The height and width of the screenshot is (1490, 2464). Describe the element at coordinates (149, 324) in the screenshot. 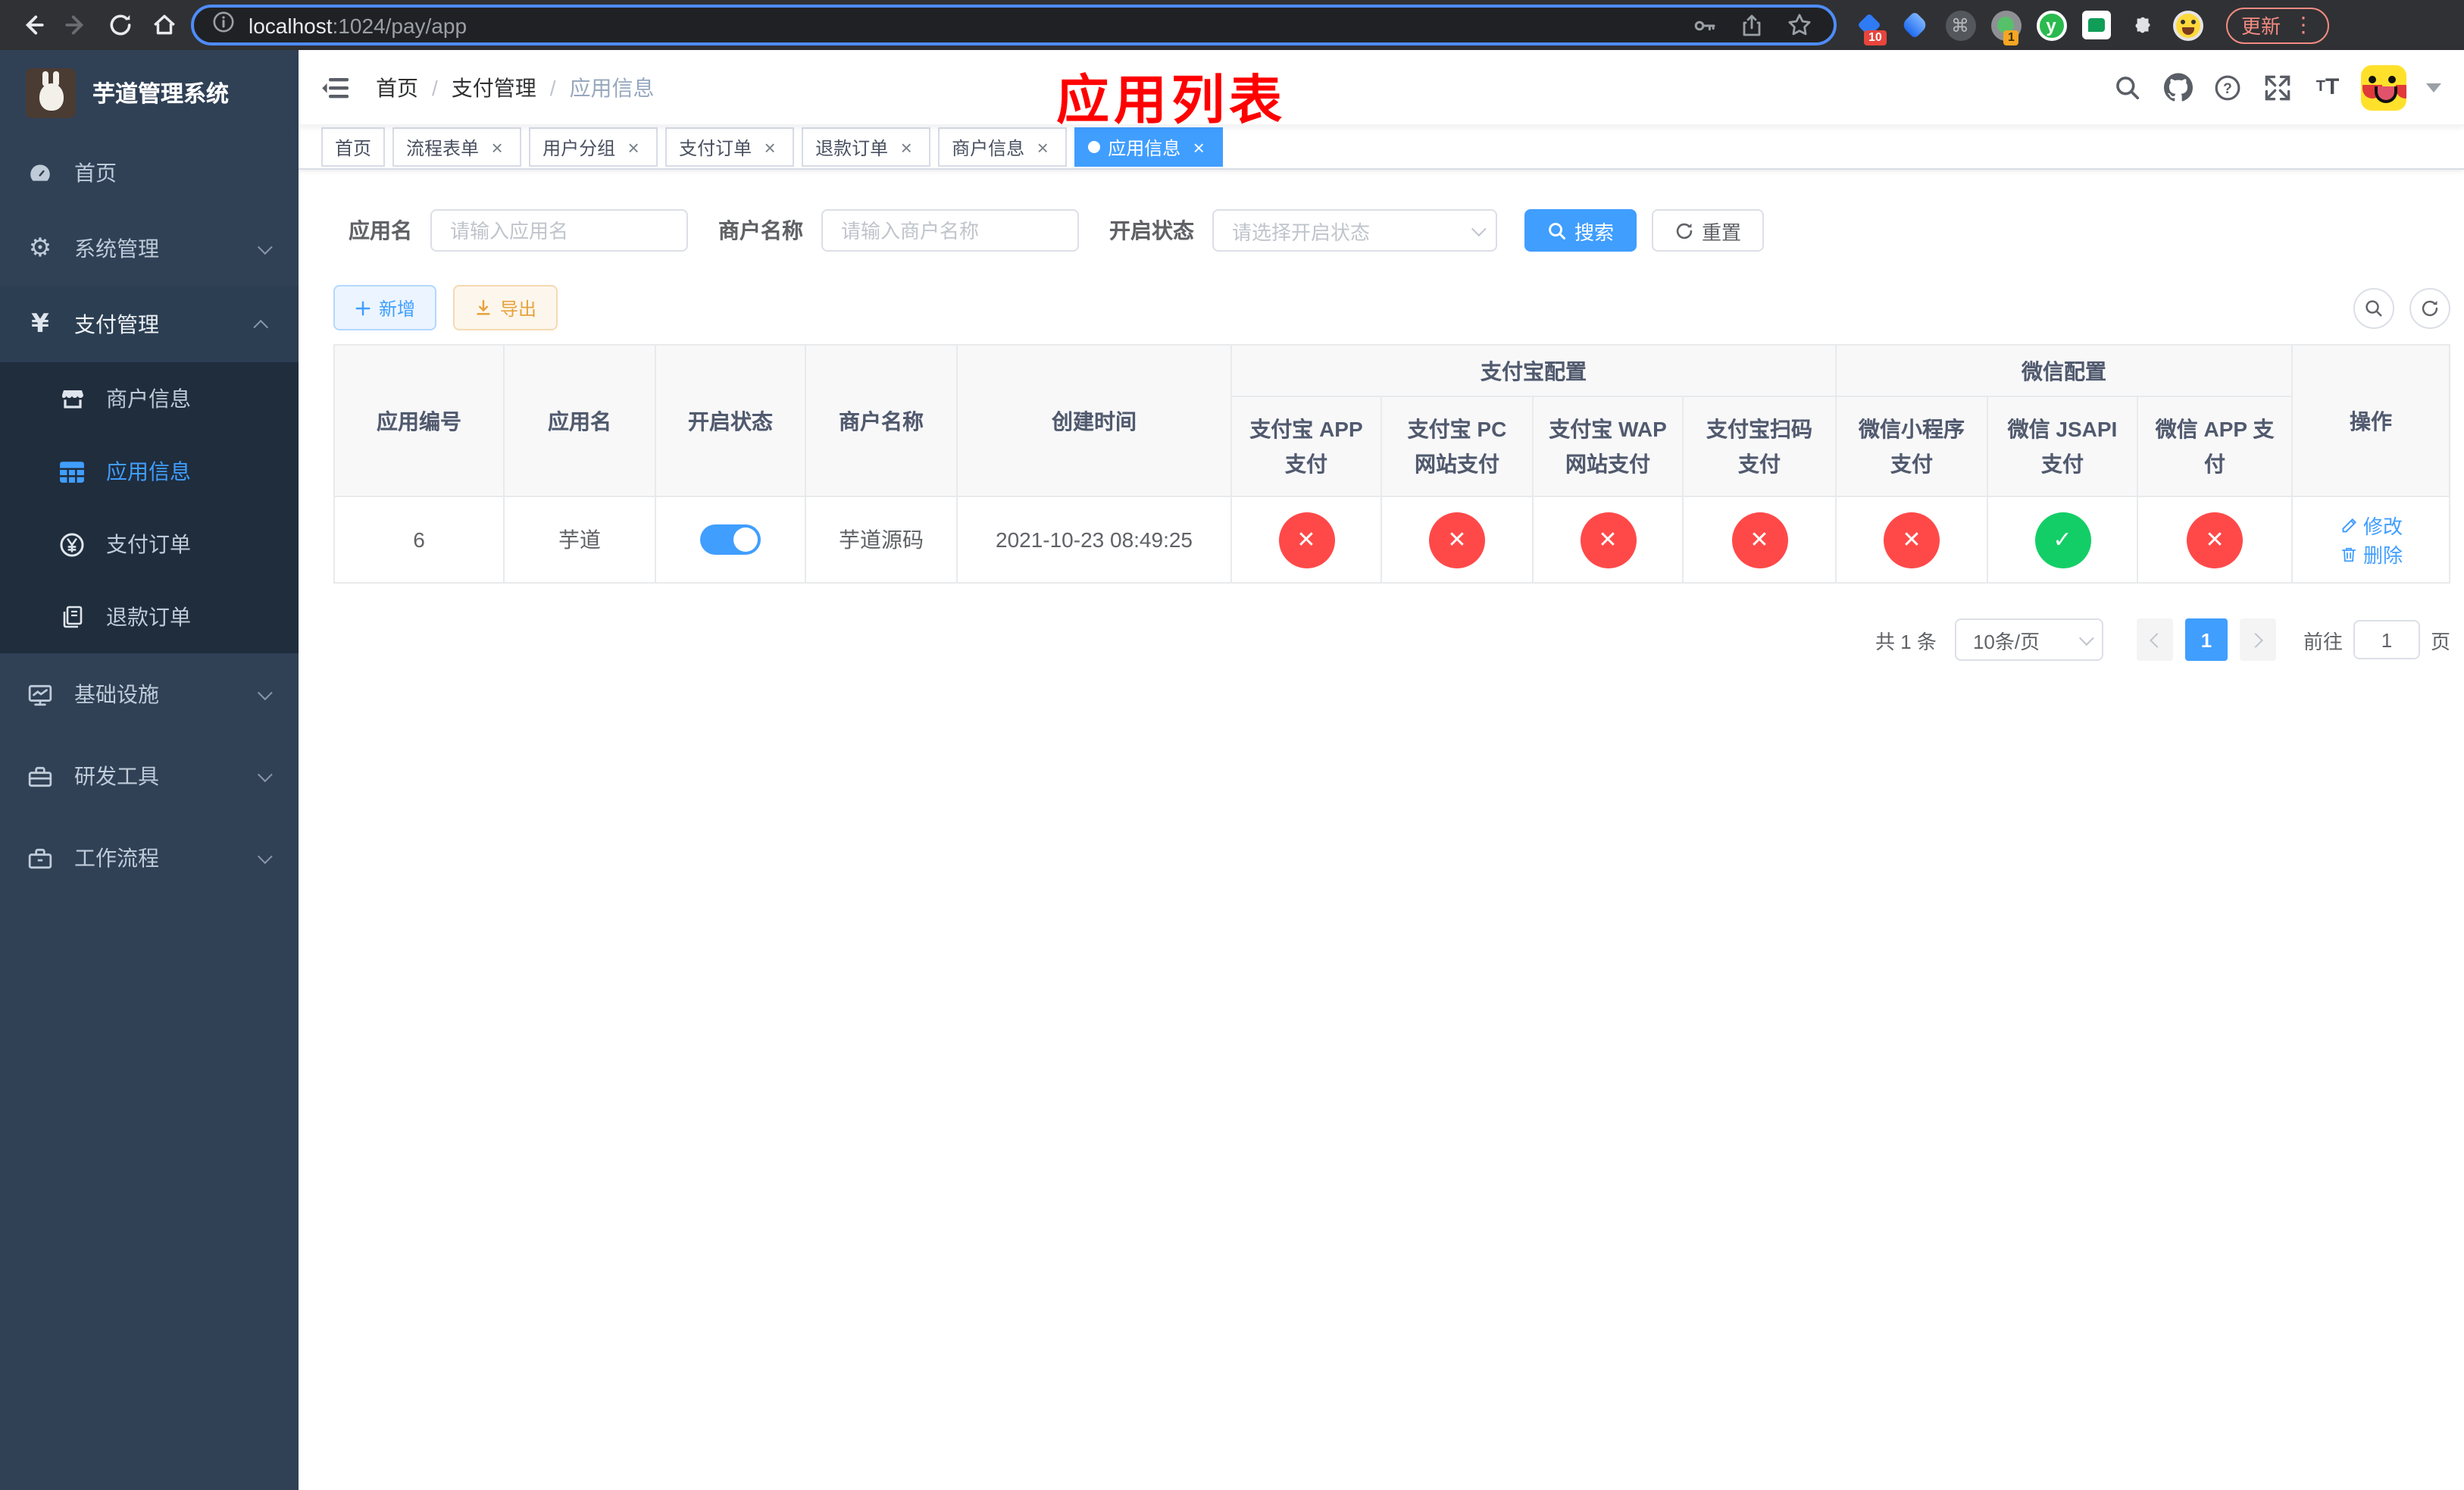

I see `sidebar-item-payment: ¥ 支付管理` at that location.